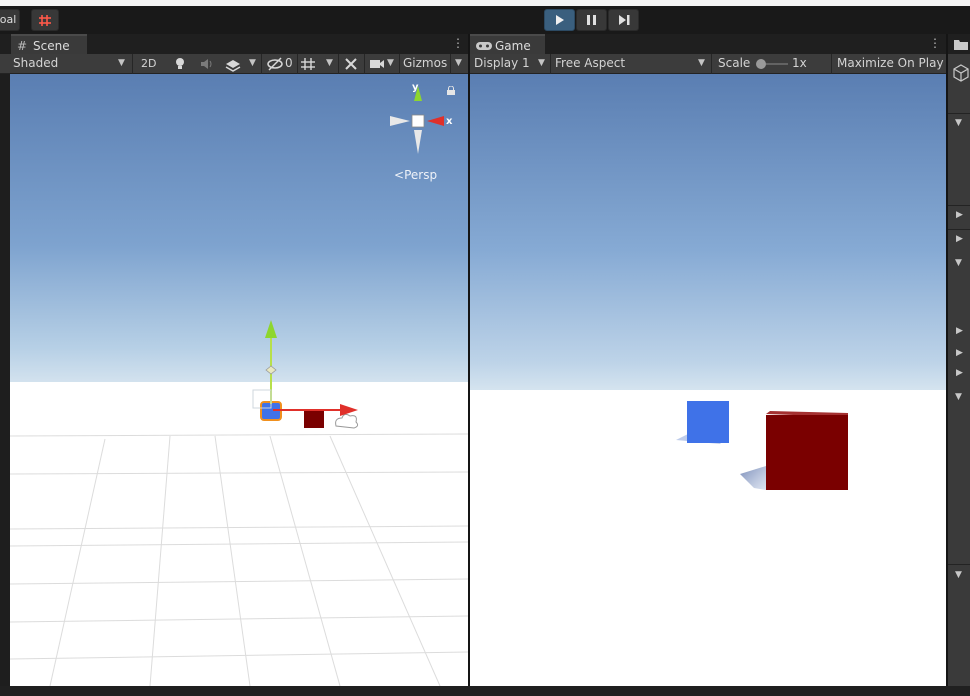  What do you see at coordinates (513, 46) in the screenshot?
I see `tab-game-label: Game` at bounding box center [513, 46].